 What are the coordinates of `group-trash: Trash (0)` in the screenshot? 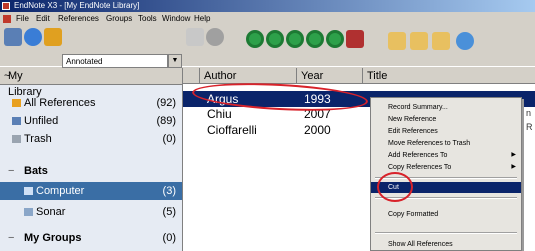 It's located at (91, 139).